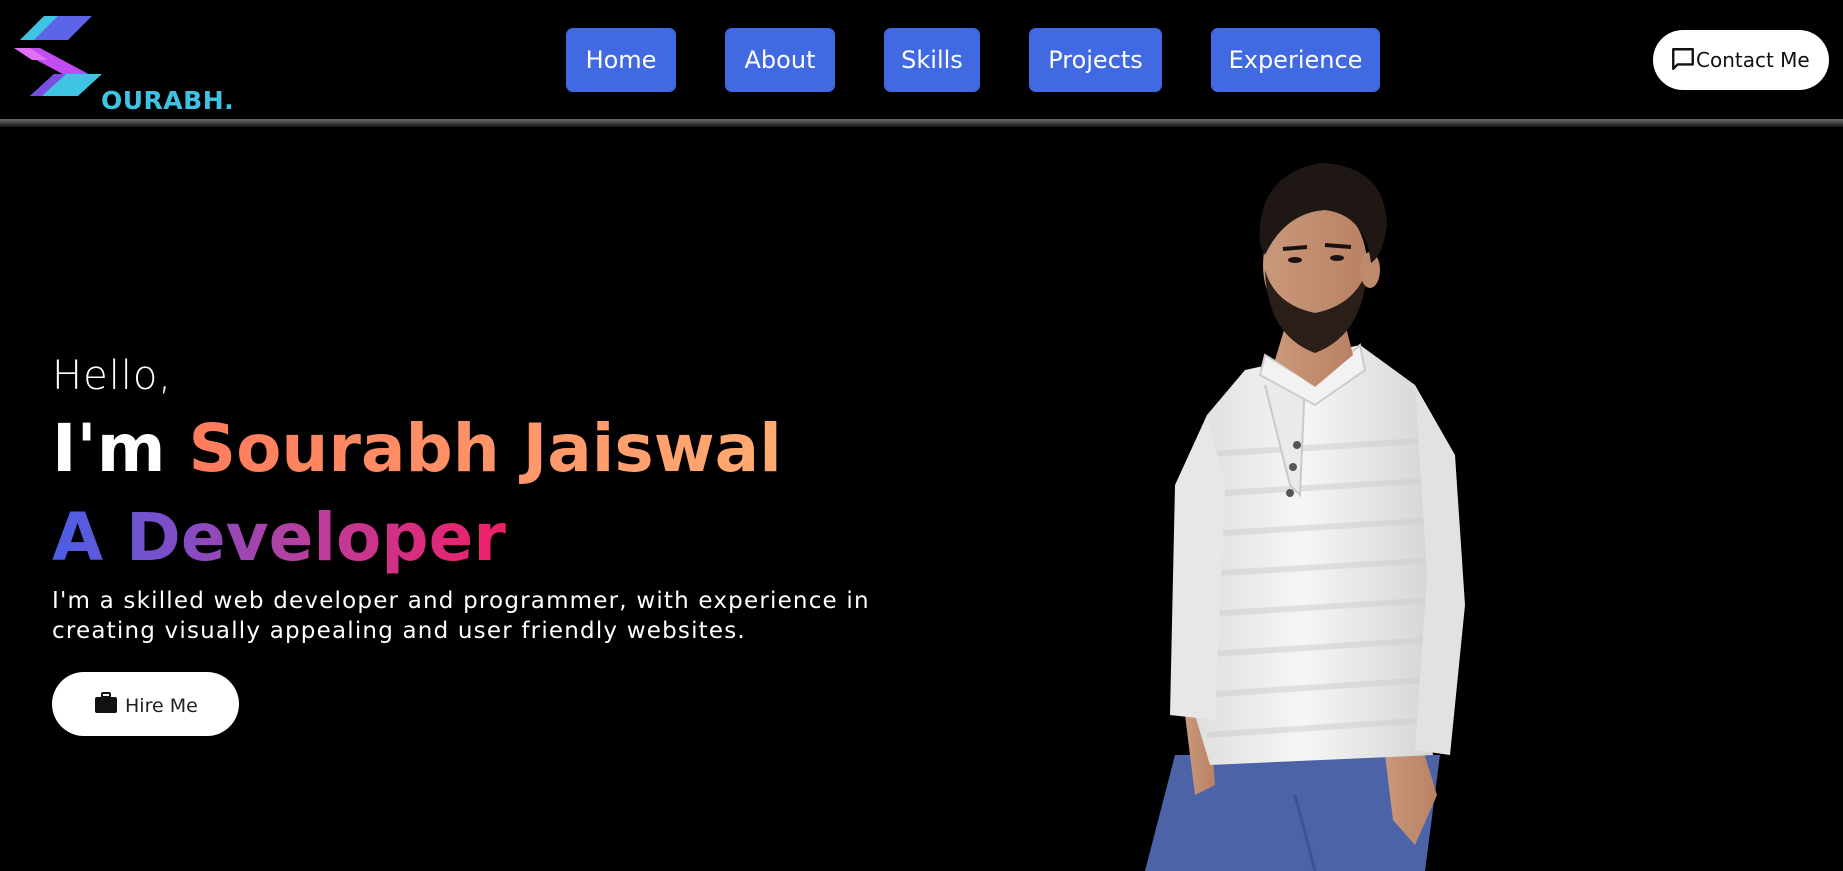 The width and height of the screenshot is (1843, 871). Describe the element at coordinates (279, 537) in the screenshot. I see `hero-role: A Developer` at that location.